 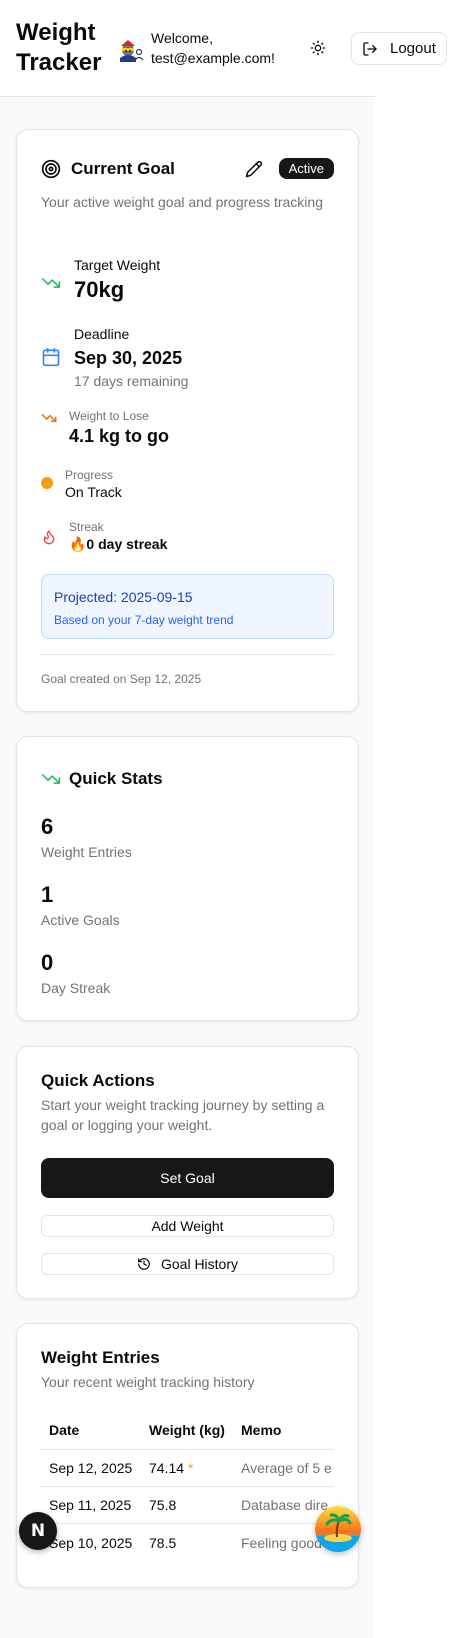 I want to click on avatar-icon, so click(x=132, y=51).